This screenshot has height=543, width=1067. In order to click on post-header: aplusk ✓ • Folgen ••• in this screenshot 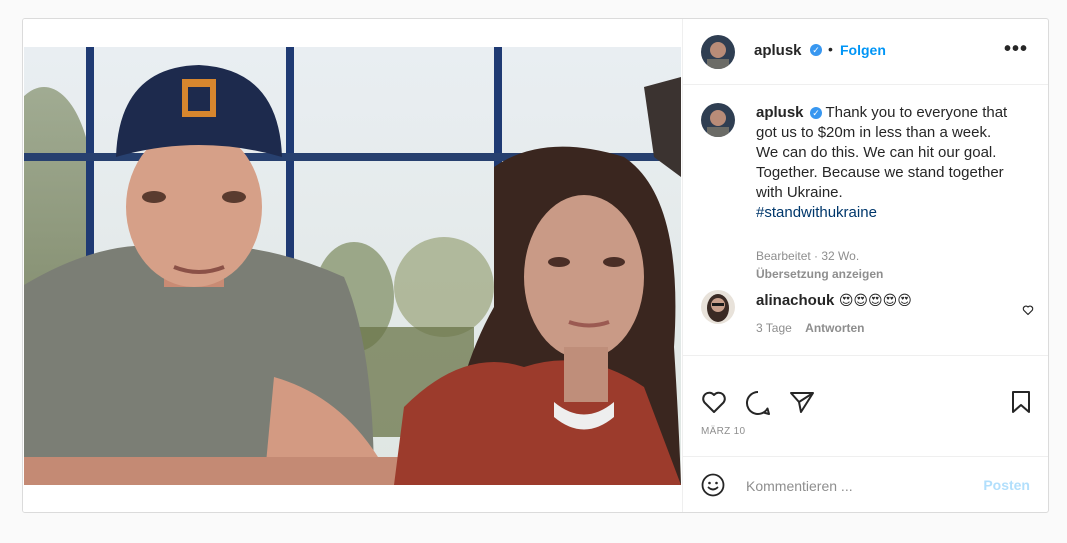, I will do `click(865, 52)`.